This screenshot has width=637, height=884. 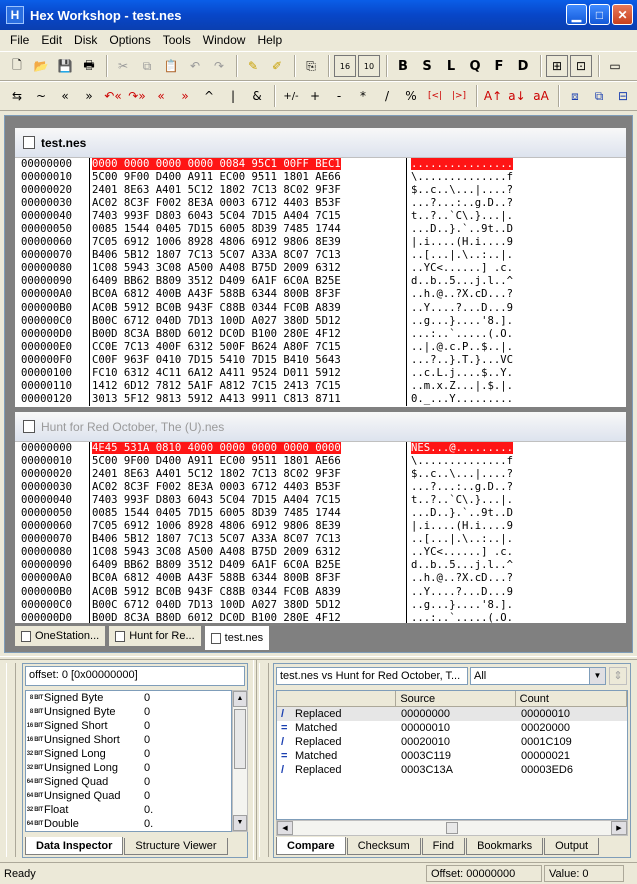 I want to click on hex-bytes: 7403 993F D803 6043 5C04 7D15 A404 7C15, so click(x=248, y=217).